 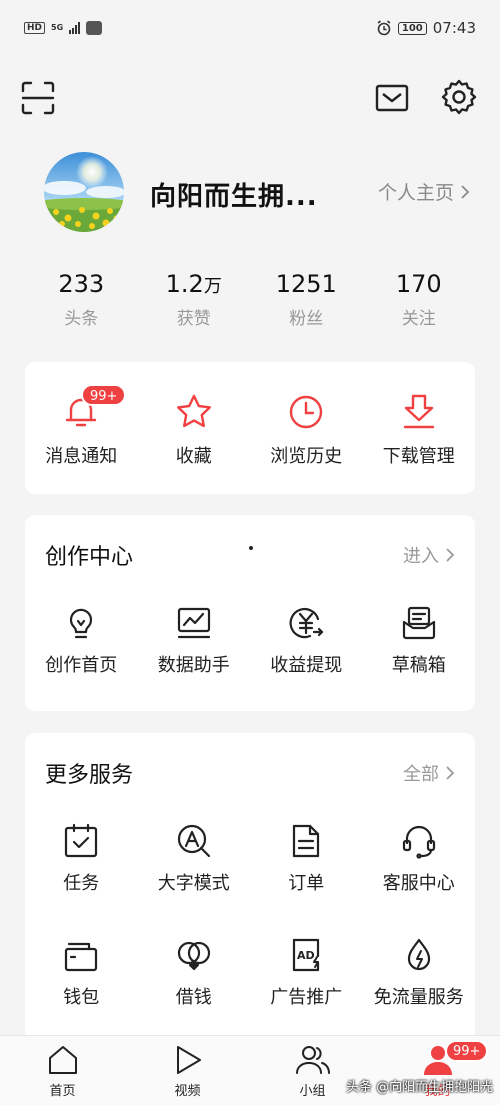 I want to click on home-icon, so click(x=63, y=1060).